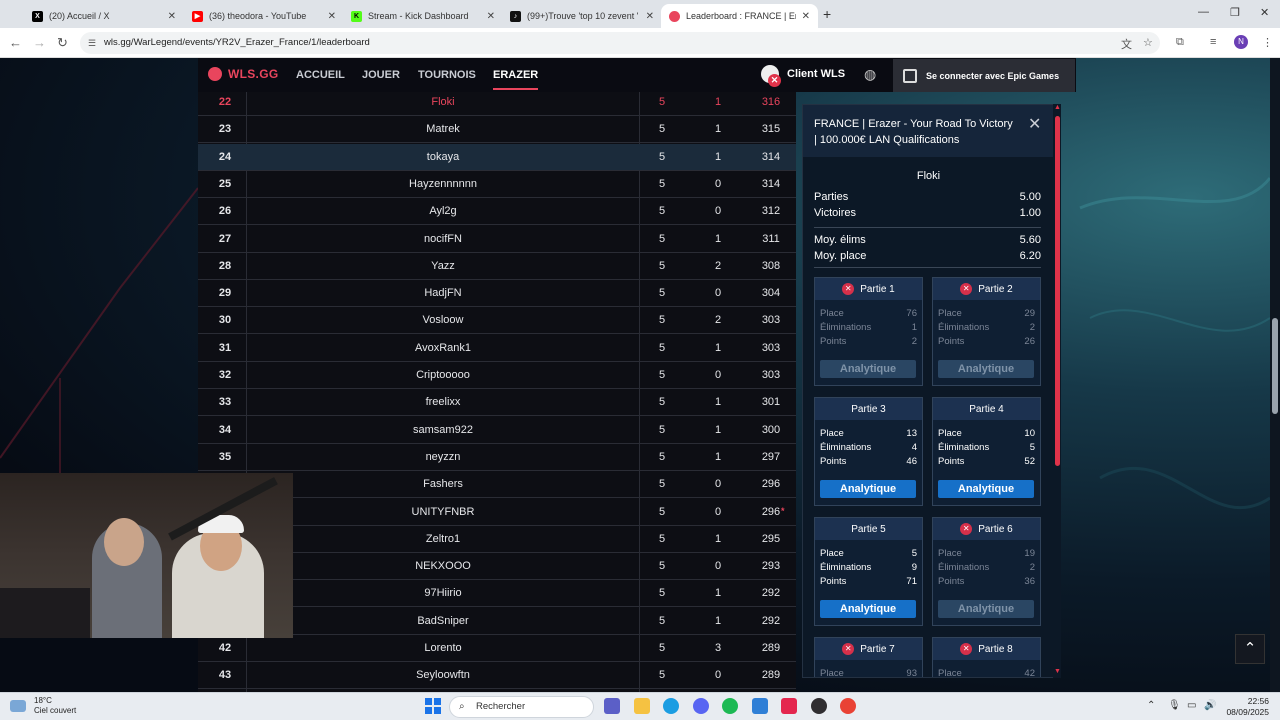  I want to click on tab-tiktok: ♪ (99+)Trouve 'top 10 zevent ' sur ✕, so click(582, 16).